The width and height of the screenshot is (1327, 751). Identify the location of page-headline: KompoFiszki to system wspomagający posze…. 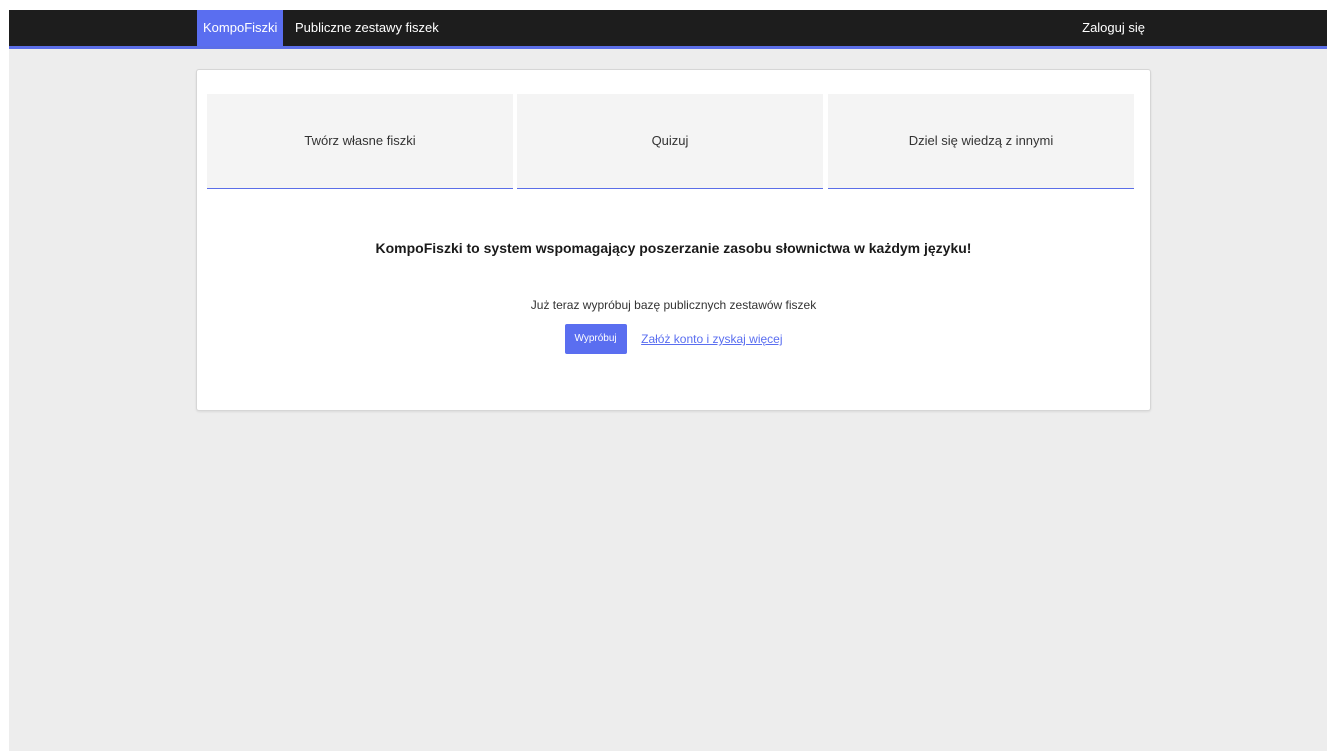
(673, 248).